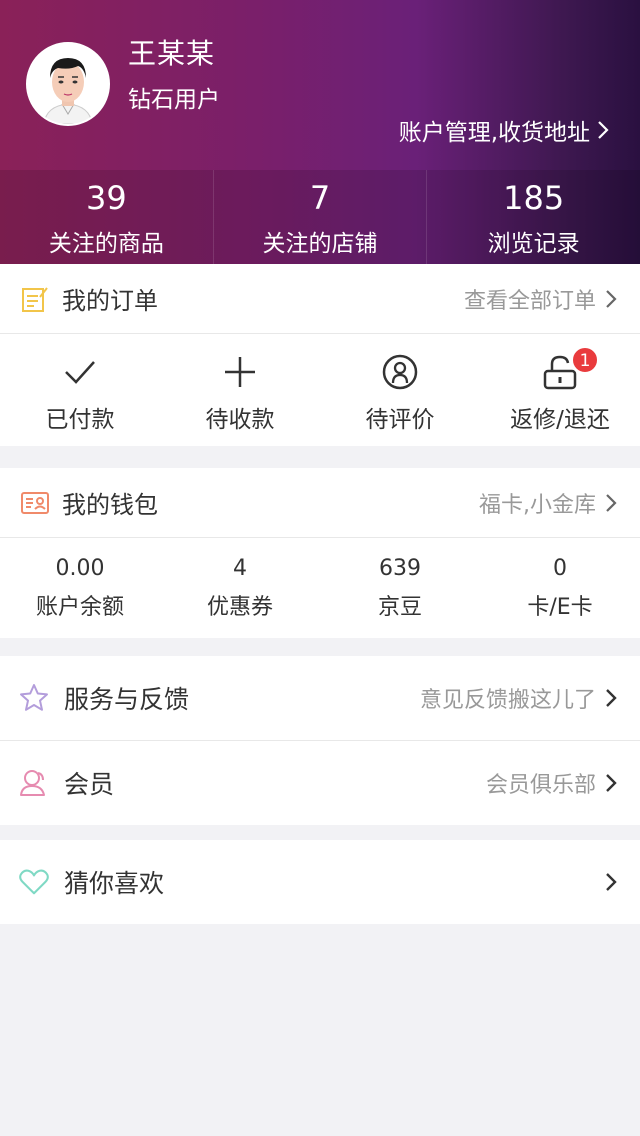  I want to click on order-pending-receipt: 待收款, so click(240, 390).